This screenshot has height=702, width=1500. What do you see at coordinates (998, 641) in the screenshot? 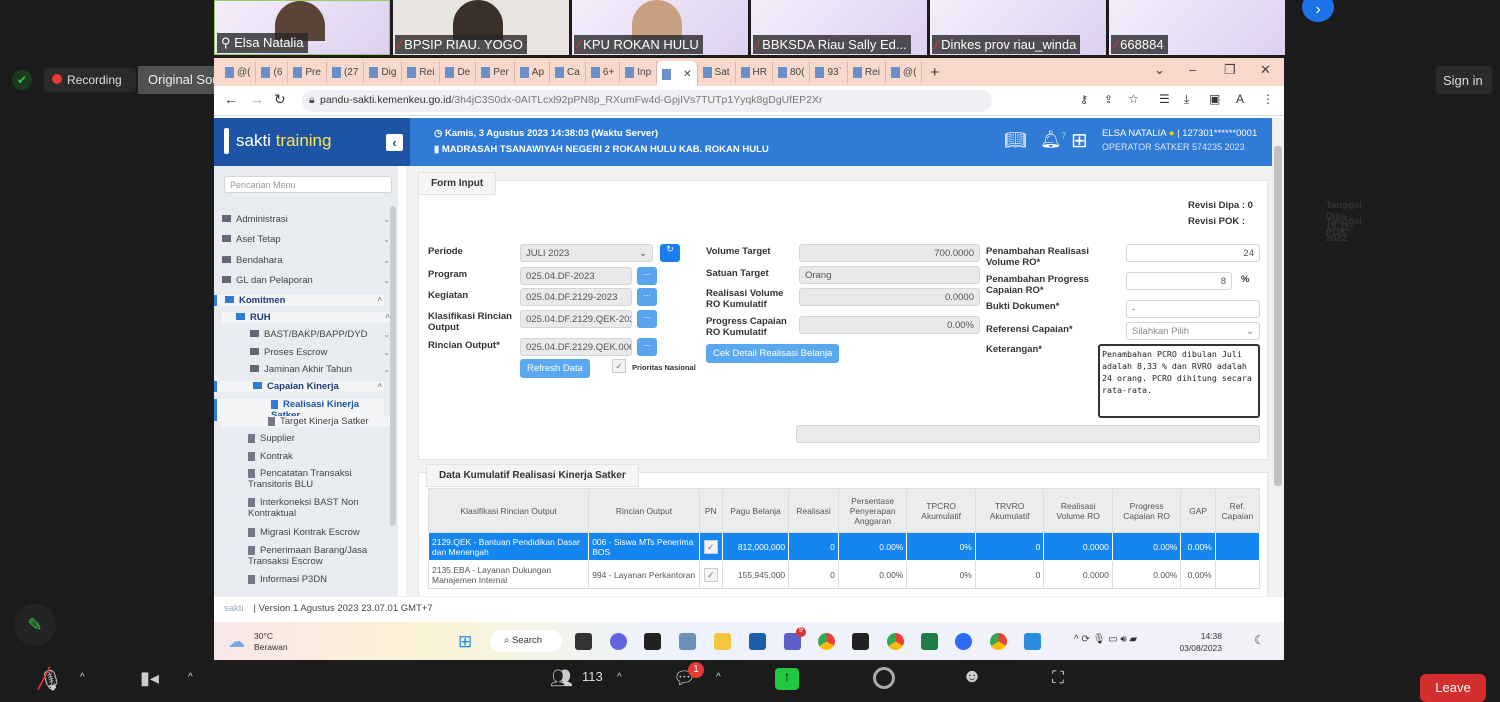
I see `chrome-profile-icon` at bounding box center [998, 641].